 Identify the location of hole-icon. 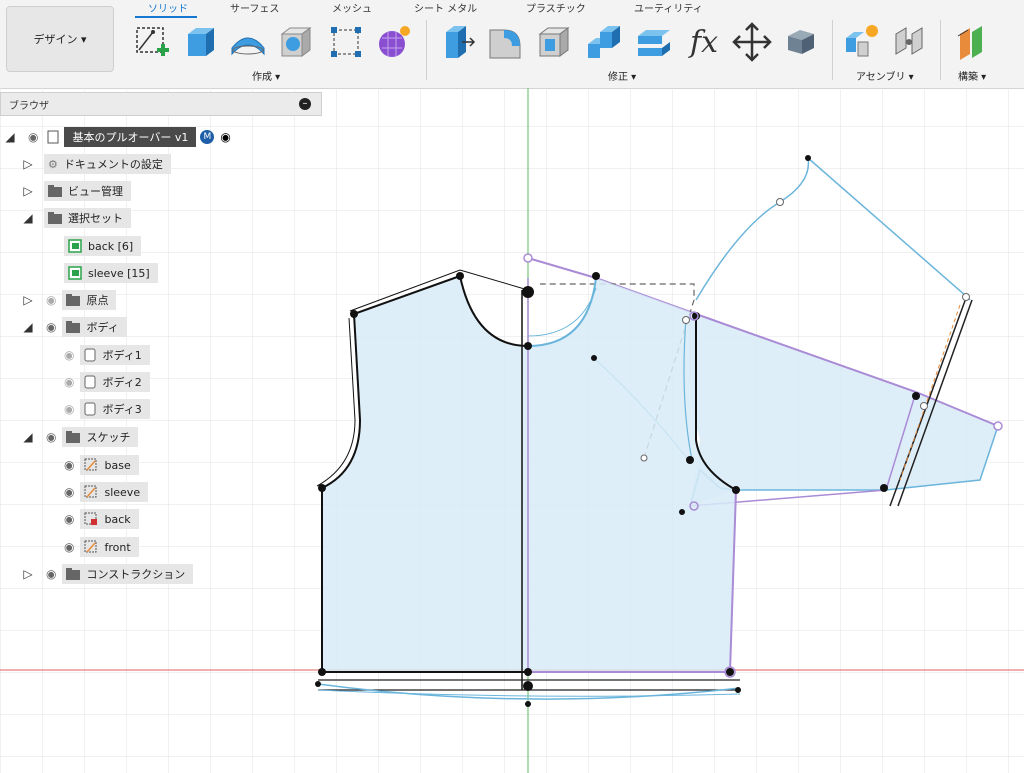
(296, 42).